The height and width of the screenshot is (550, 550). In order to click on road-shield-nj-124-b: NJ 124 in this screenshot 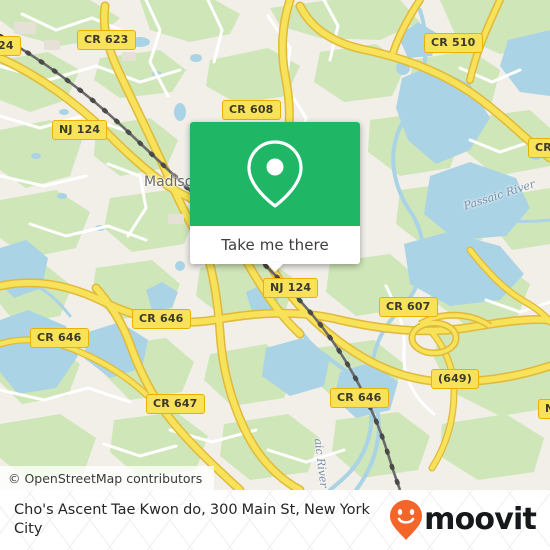, I will do `click(291, 288)`.